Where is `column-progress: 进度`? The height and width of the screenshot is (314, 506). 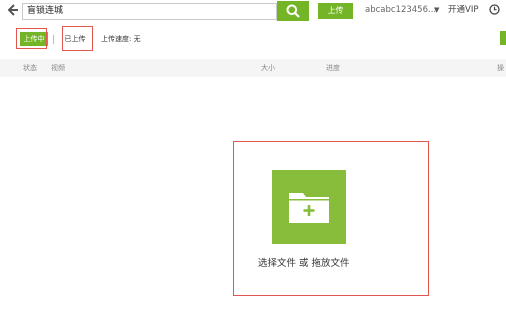
column-progress: 进度 is located at coordinates (333, 68).